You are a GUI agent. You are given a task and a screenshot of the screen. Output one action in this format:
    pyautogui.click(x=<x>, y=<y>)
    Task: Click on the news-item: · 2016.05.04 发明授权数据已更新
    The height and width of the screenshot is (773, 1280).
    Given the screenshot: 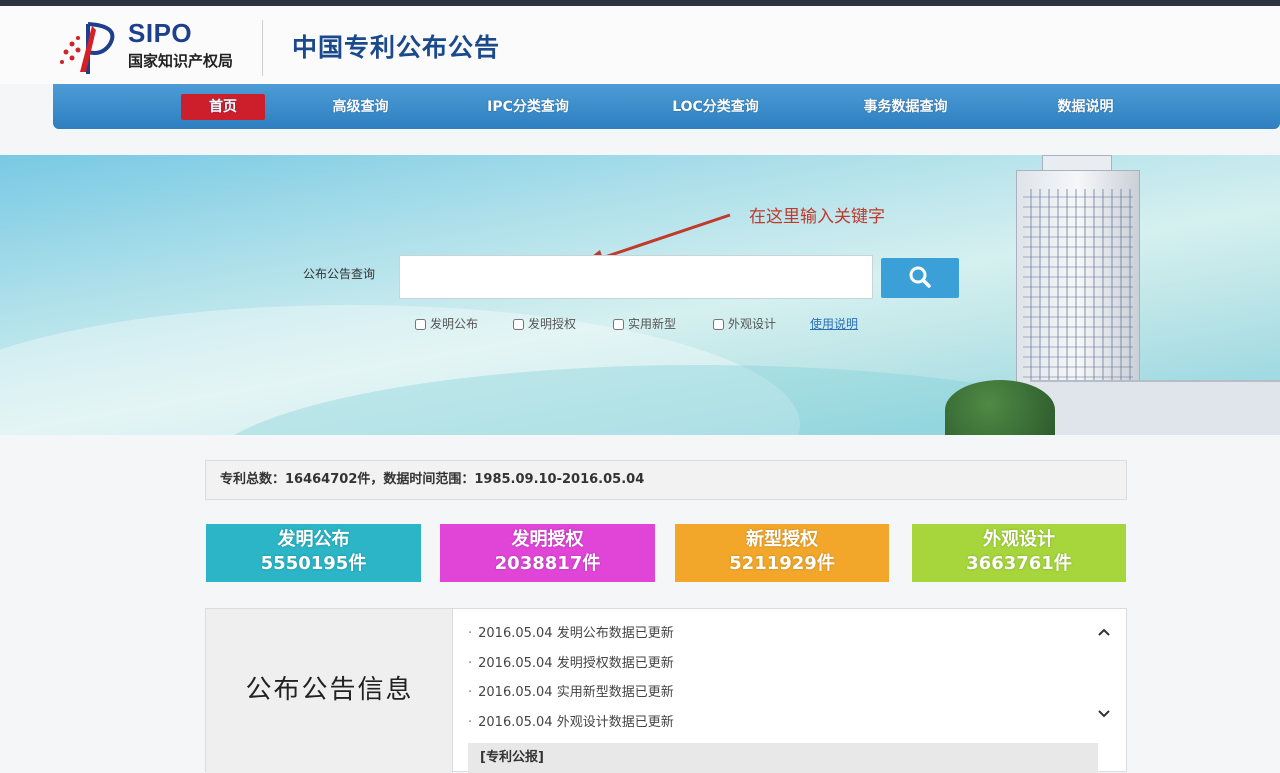 What is the action you would take?
    pyautogui.click(x=768, y=668)
    